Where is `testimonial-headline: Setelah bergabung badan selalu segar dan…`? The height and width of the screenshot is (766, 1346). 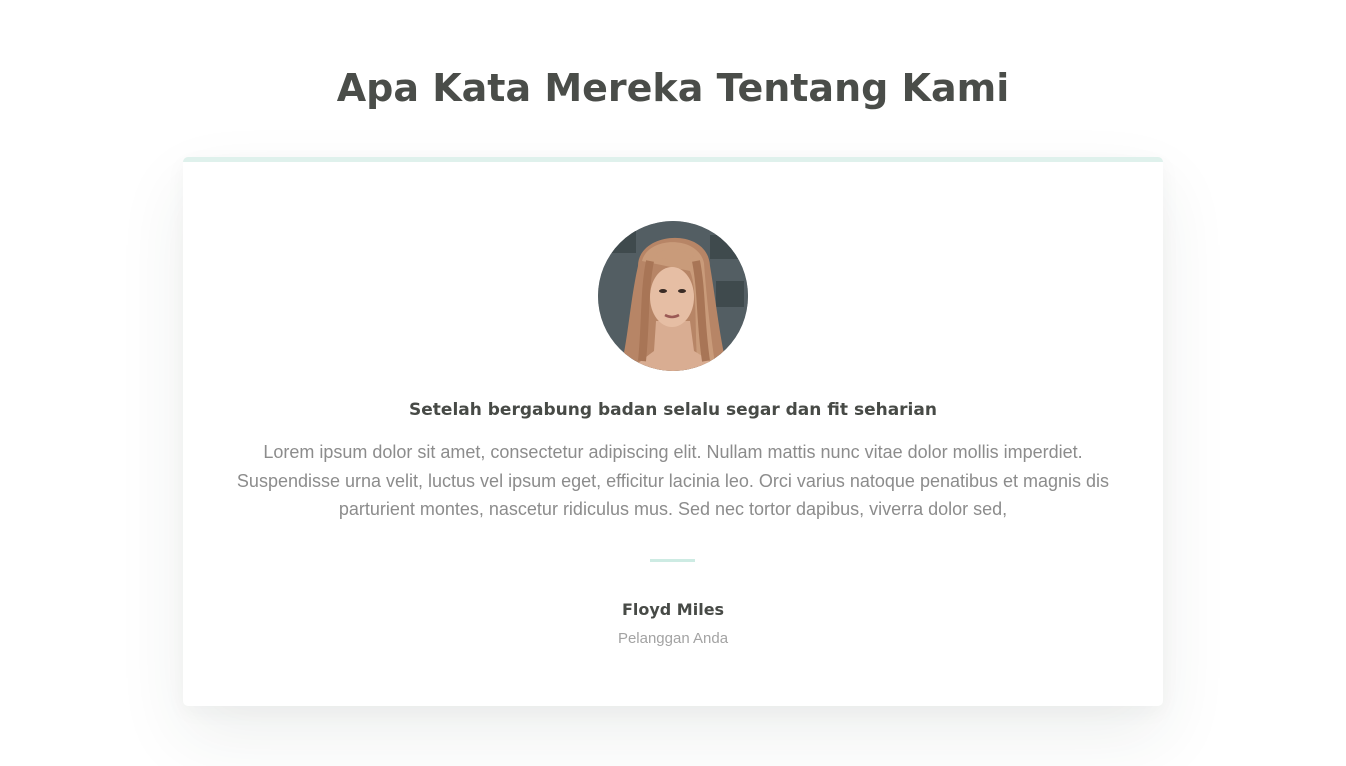
testimonial-headline: Setelah bergabung badan selalu segar dan… is located at coordinates (673, 410).